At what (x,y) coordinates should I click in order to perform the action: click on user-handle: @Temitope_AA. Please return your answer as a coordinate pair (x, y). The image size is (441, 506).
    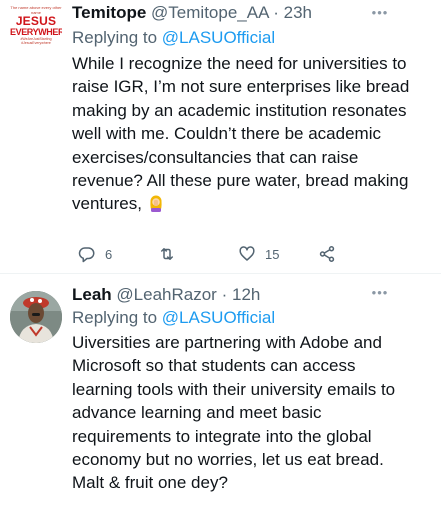
    Looking at the image, I should click on (209, 12).